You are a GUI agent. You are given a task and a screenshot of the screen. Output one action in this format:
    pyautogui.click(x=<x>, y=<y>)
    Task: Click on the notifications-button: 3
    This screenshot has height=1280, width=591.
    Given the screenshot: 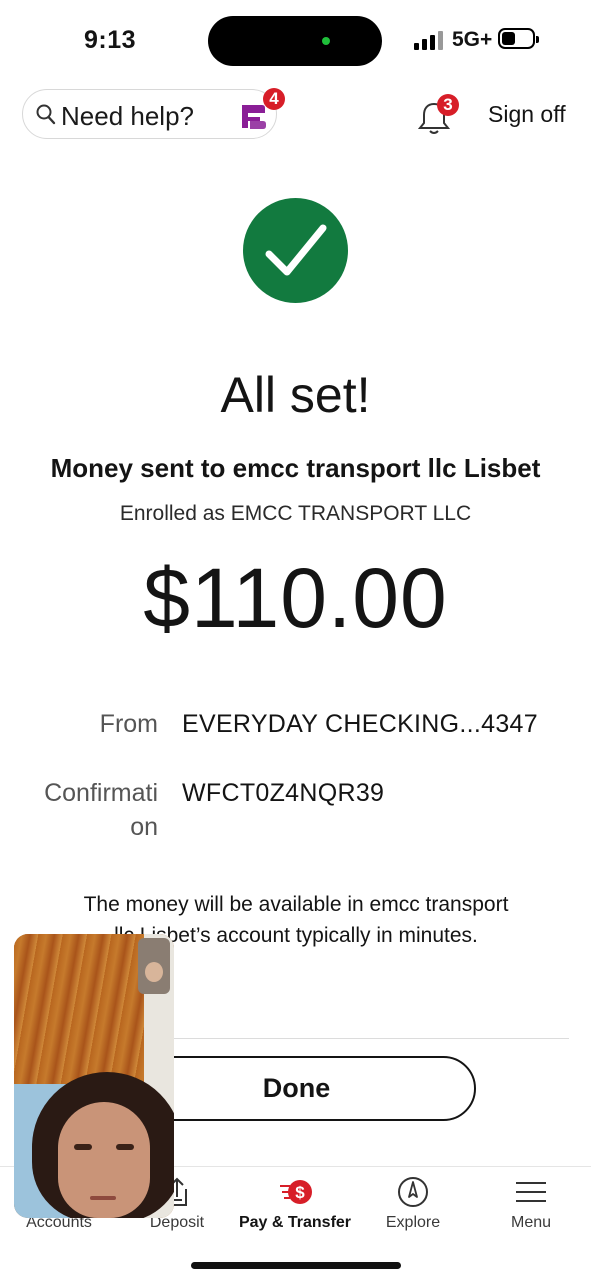 What is the action you would take?
    pyautogui.click(x=440, y=115)
    